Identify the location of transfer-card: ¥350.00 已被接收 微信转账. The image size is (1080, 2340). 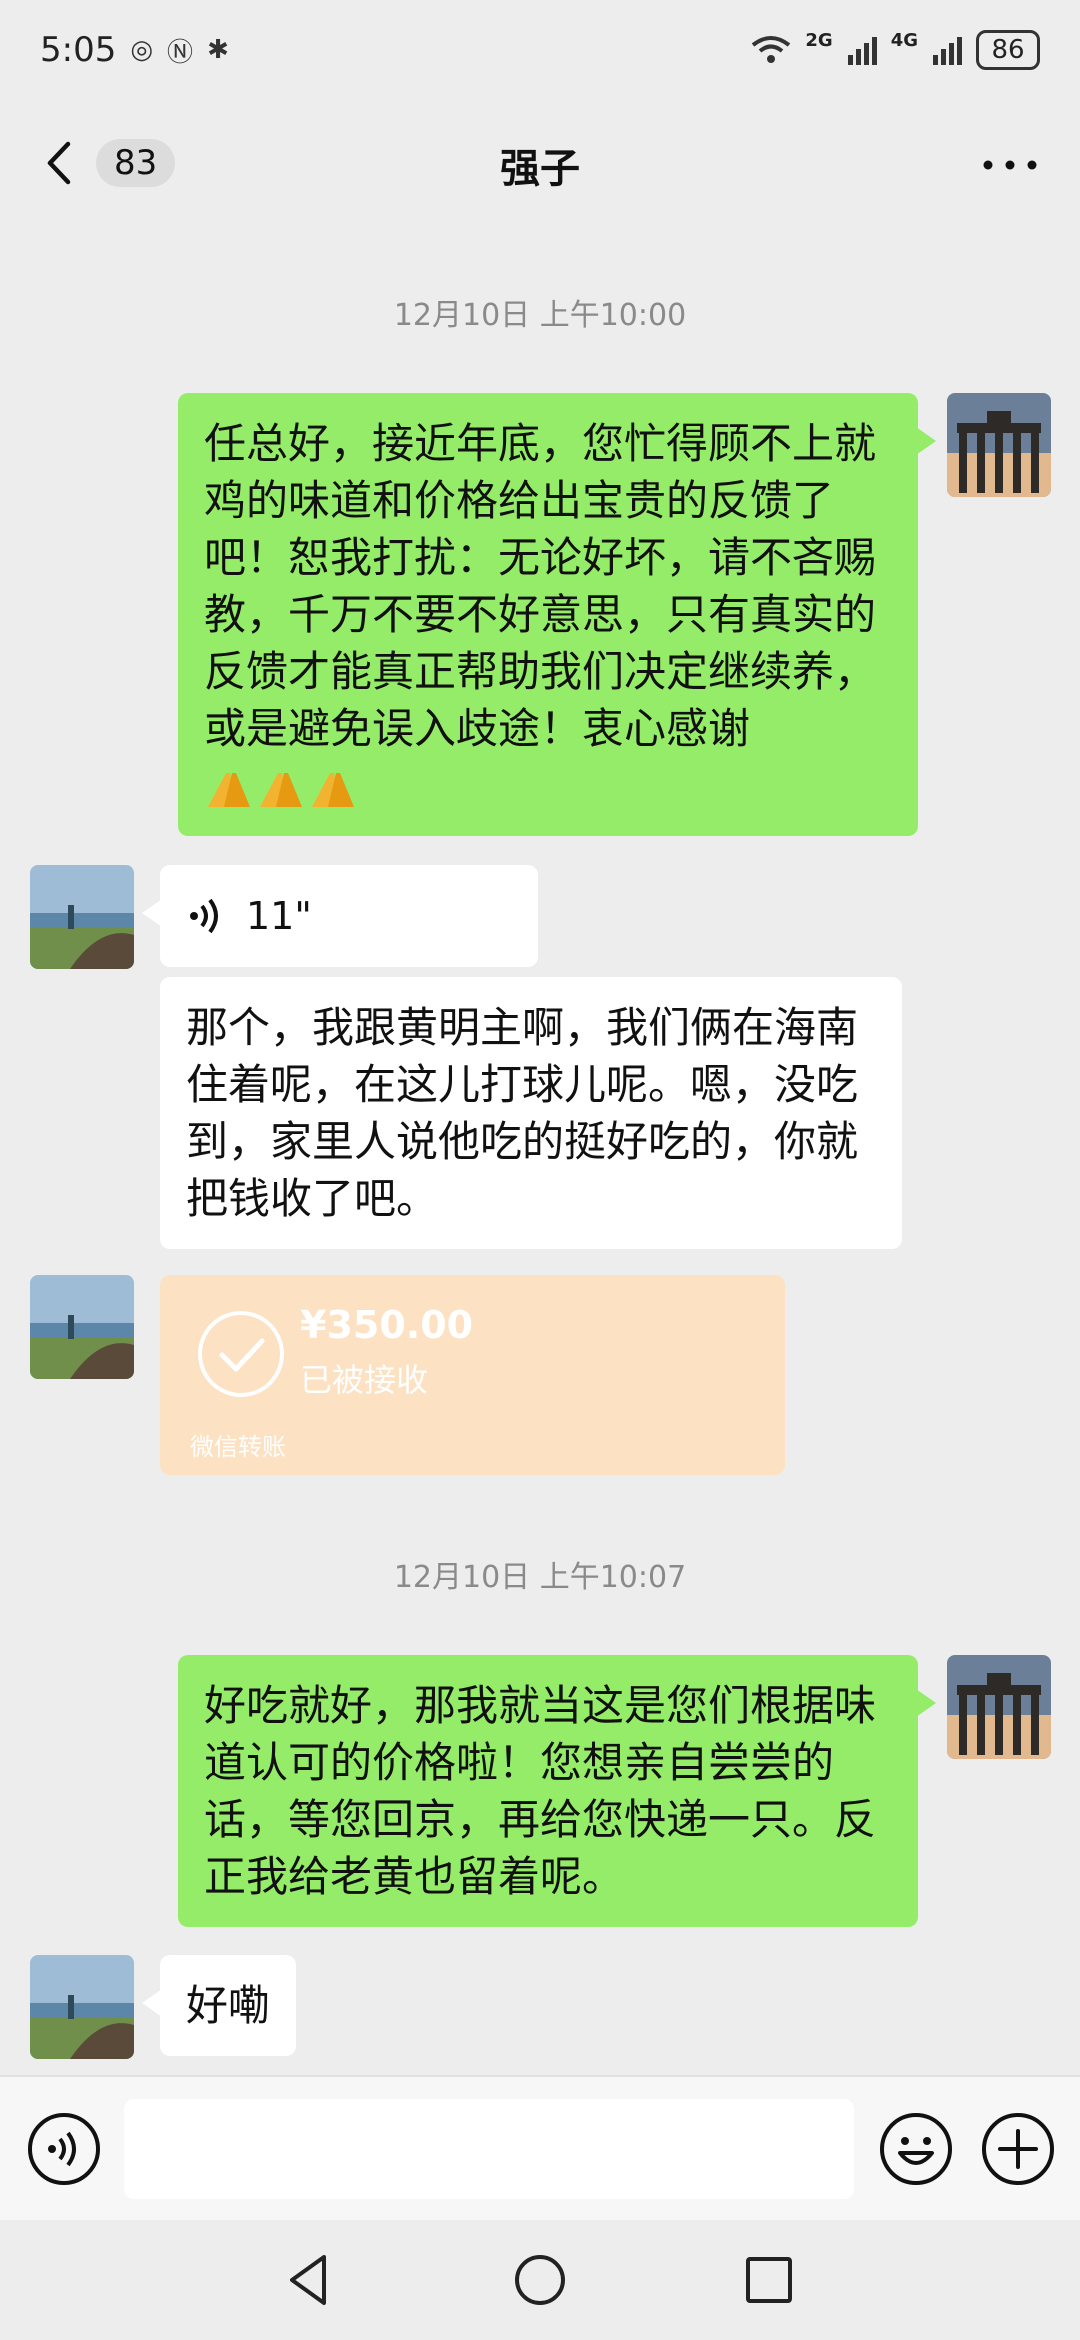
(472, 1375).